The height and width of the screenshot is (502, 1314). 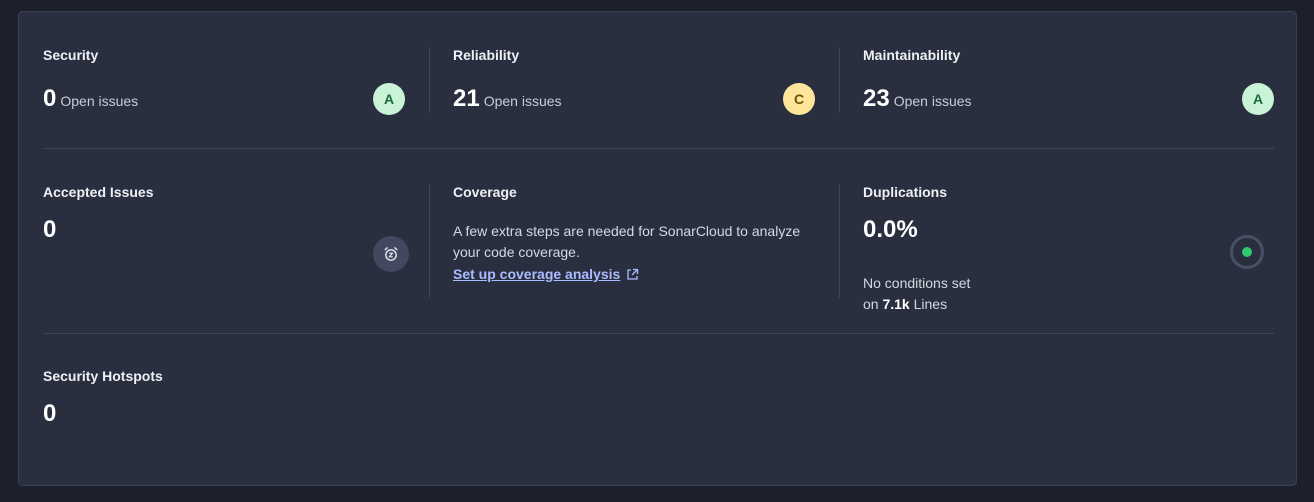 What do you see at coordinates (1247, 252) in the screenshot?
I see `duplications-indicator-icon` at bounding box center [1247, 252].